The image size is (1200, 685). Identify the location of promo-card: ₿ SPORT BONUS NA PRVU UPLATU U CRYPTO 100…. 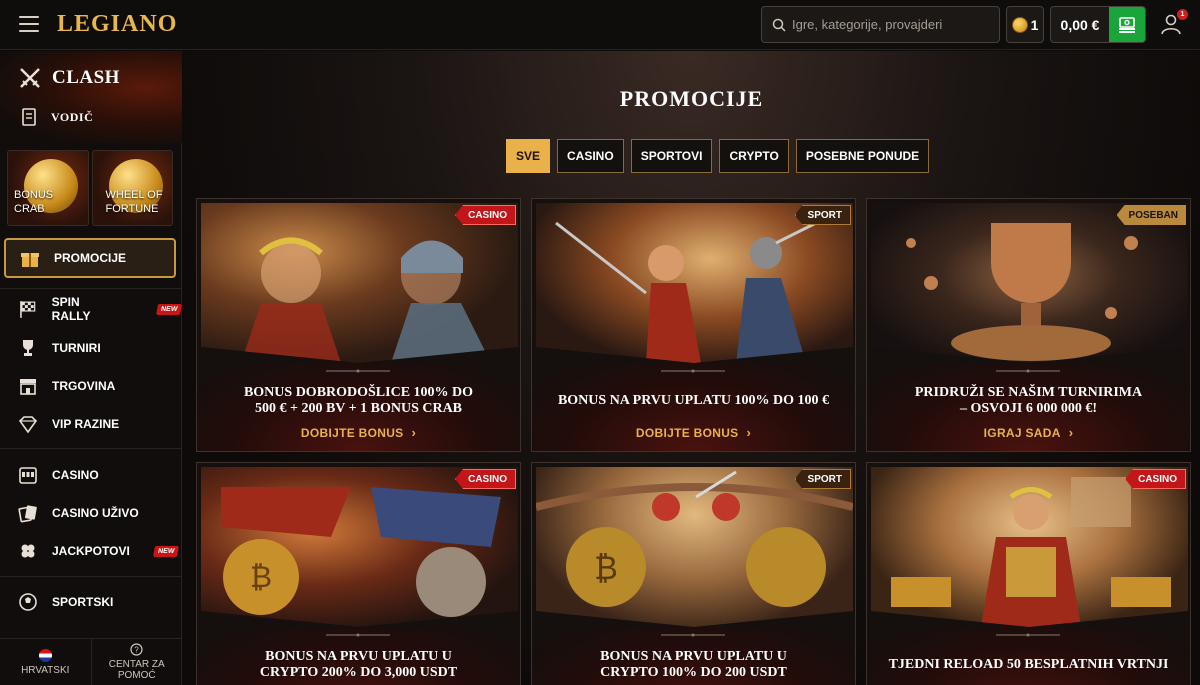
(693, 573).